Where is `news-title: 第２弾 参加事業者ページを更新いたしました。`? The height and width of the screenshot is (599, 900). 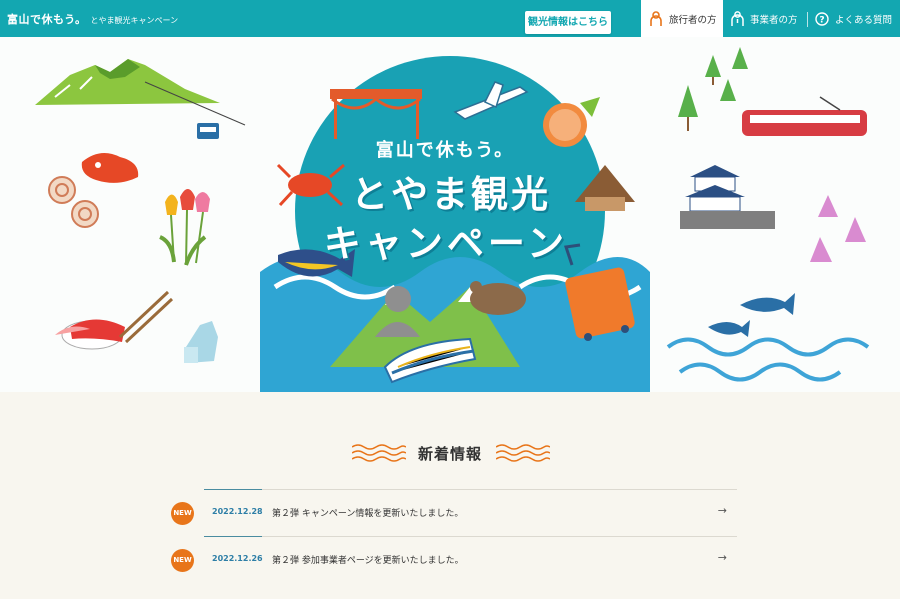 news-title: 第２弾 参加事業者ページを更新いたしました。 is located at coordinates (368, 559).